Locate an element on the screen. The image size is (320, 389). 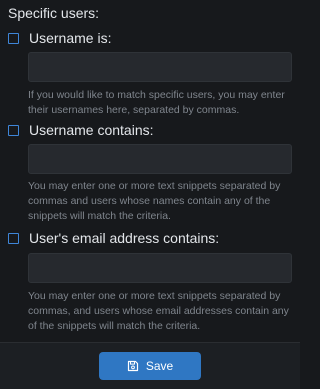
username-contains-label: Username contains: is located at coordinates (91, 130).